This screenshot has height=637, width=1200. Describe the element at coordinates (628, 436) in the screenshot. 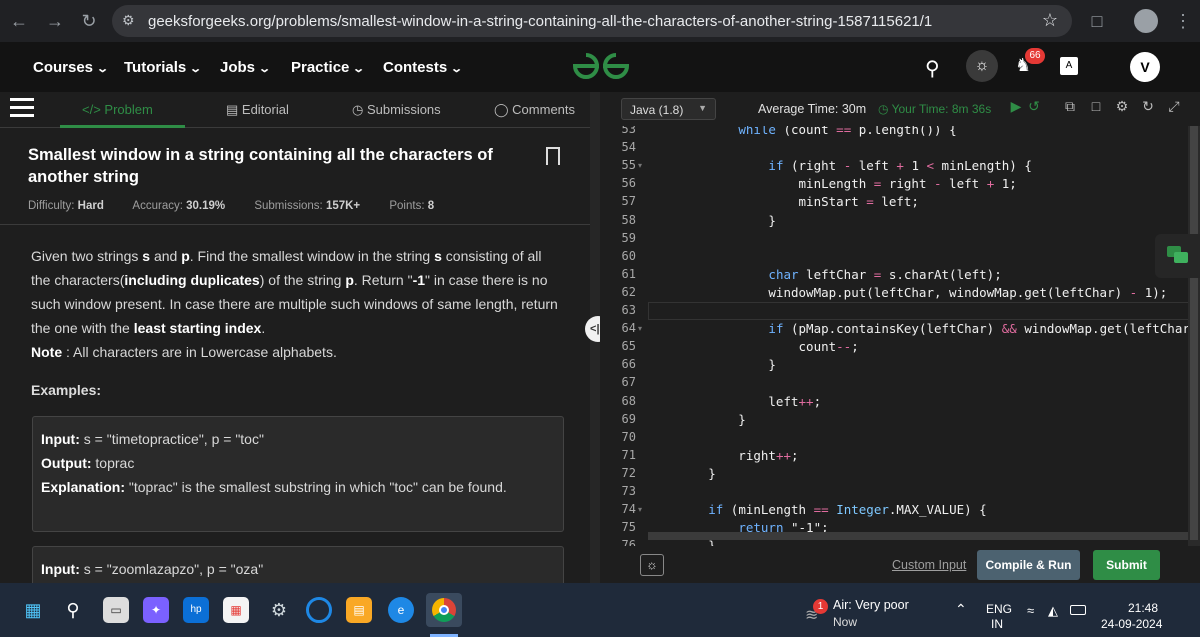

I see `line-number: 70` at that location.